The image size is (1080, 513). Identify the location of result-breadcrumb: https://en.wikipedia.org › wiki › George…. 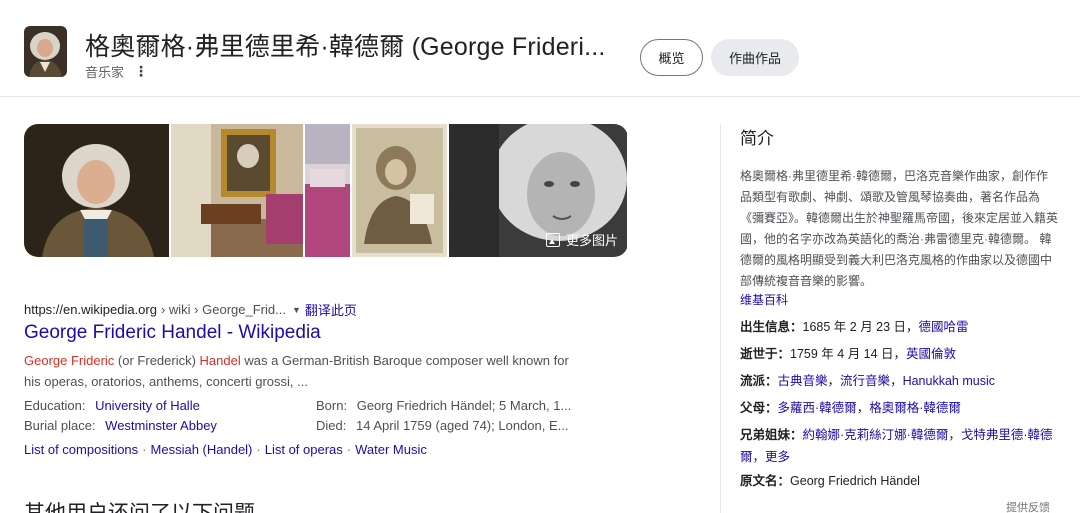
(190, 309).